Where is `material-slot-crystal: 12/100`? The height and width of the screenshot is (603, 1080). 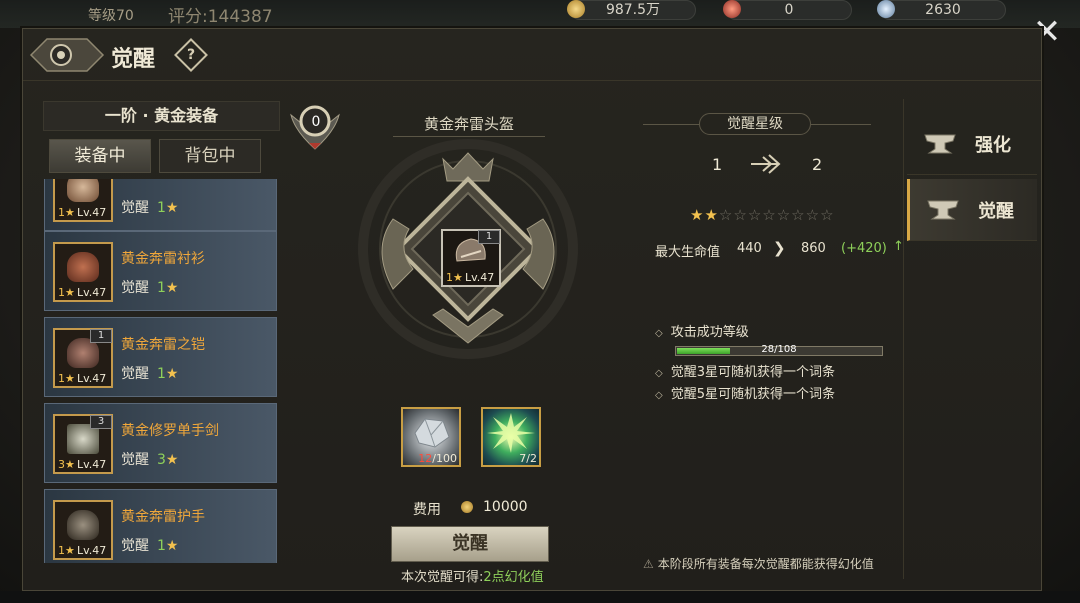 material-slot-crystal: 12/100 is located at coordinates (431, 437).